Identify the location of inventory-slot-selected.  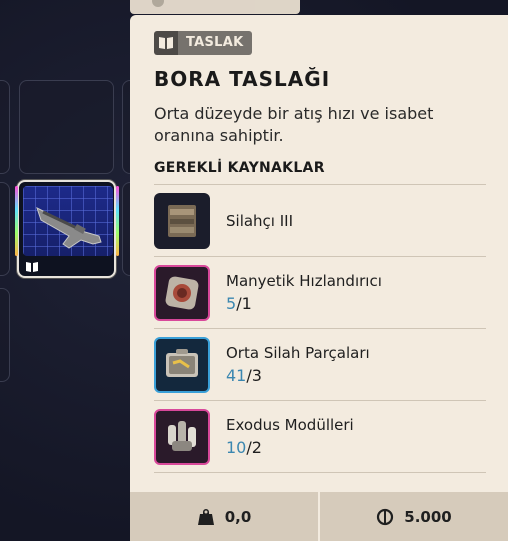
(67, 229).